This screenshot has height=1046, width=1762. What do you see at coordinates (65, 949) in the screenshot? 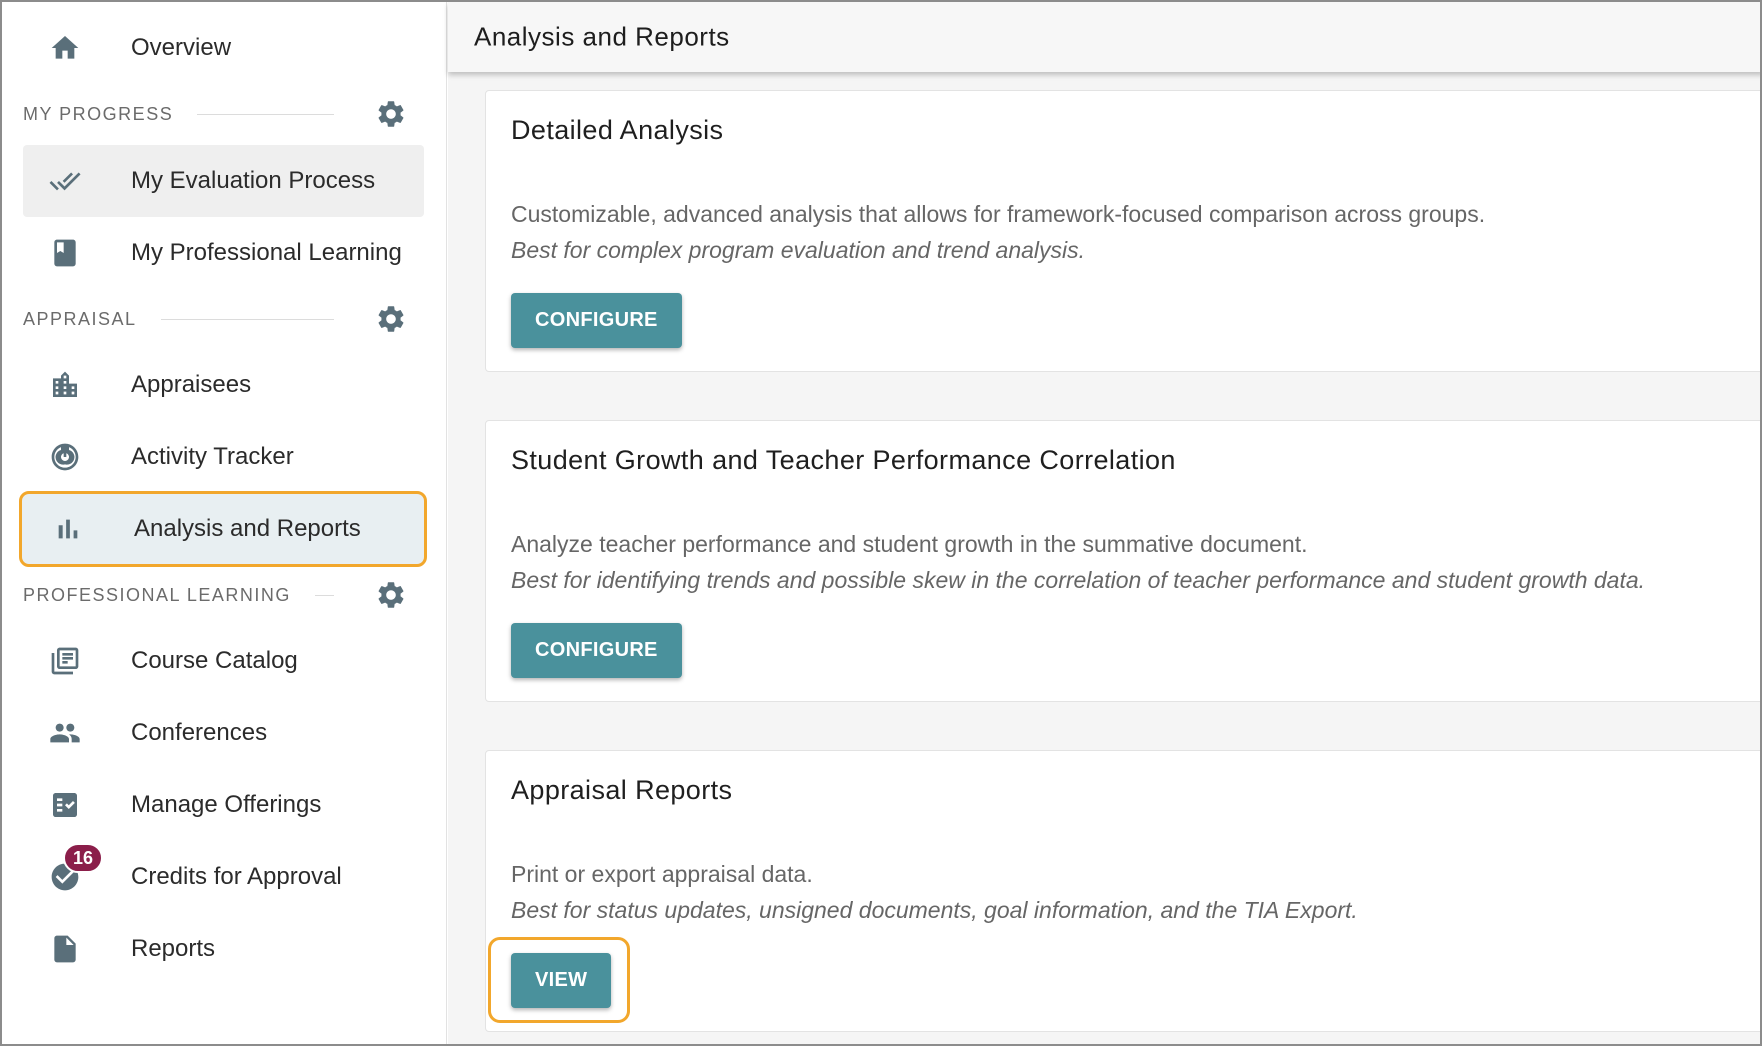
I see `document-icon` at bounding box center [65, 949].